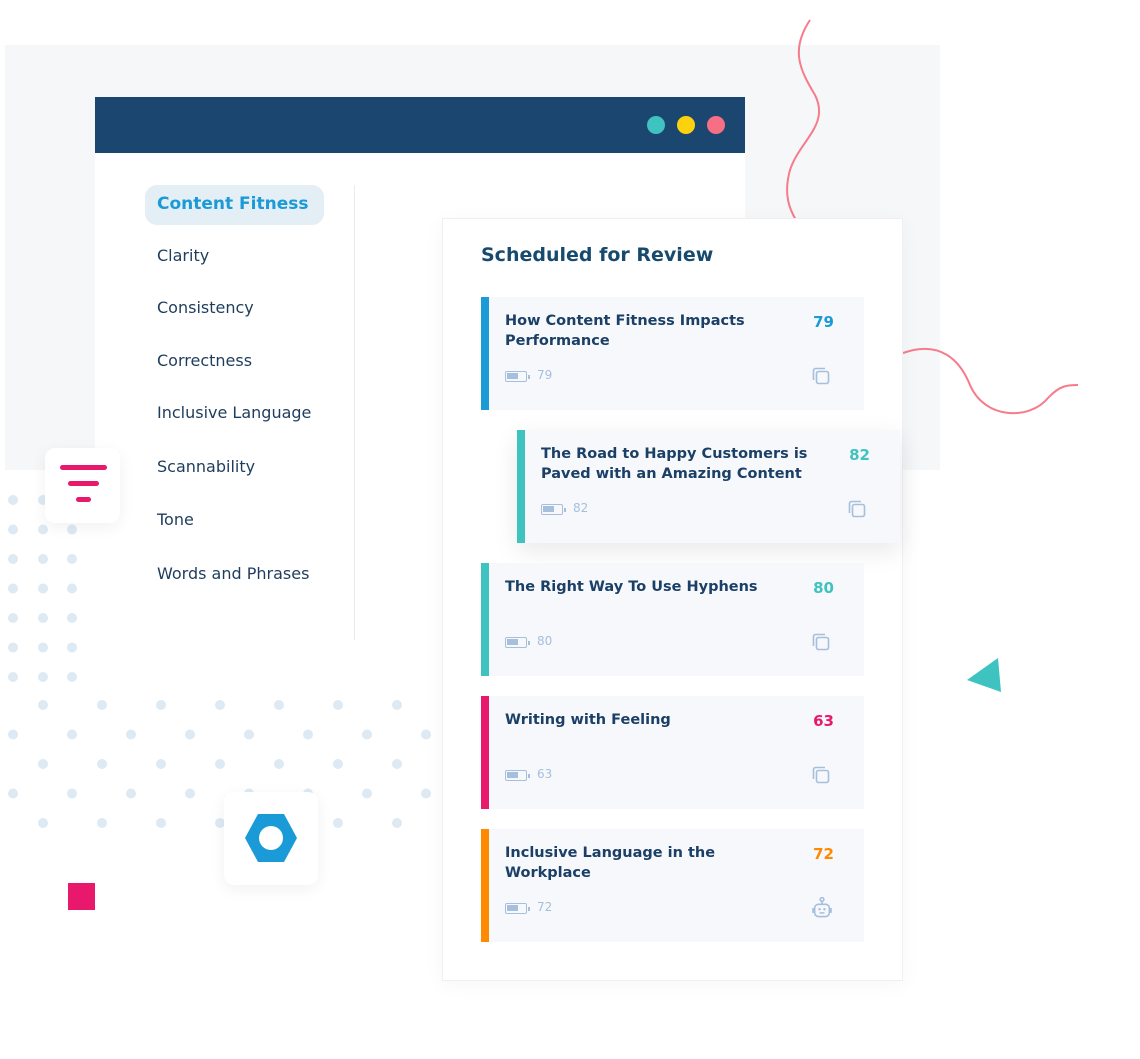 Image resolution: width=1140 pixels, height=1059 pixels. What do you see at coordinates (545, 375) in the screenshot?
I see `item-subscore: 79` at bounding box center [545, 375].